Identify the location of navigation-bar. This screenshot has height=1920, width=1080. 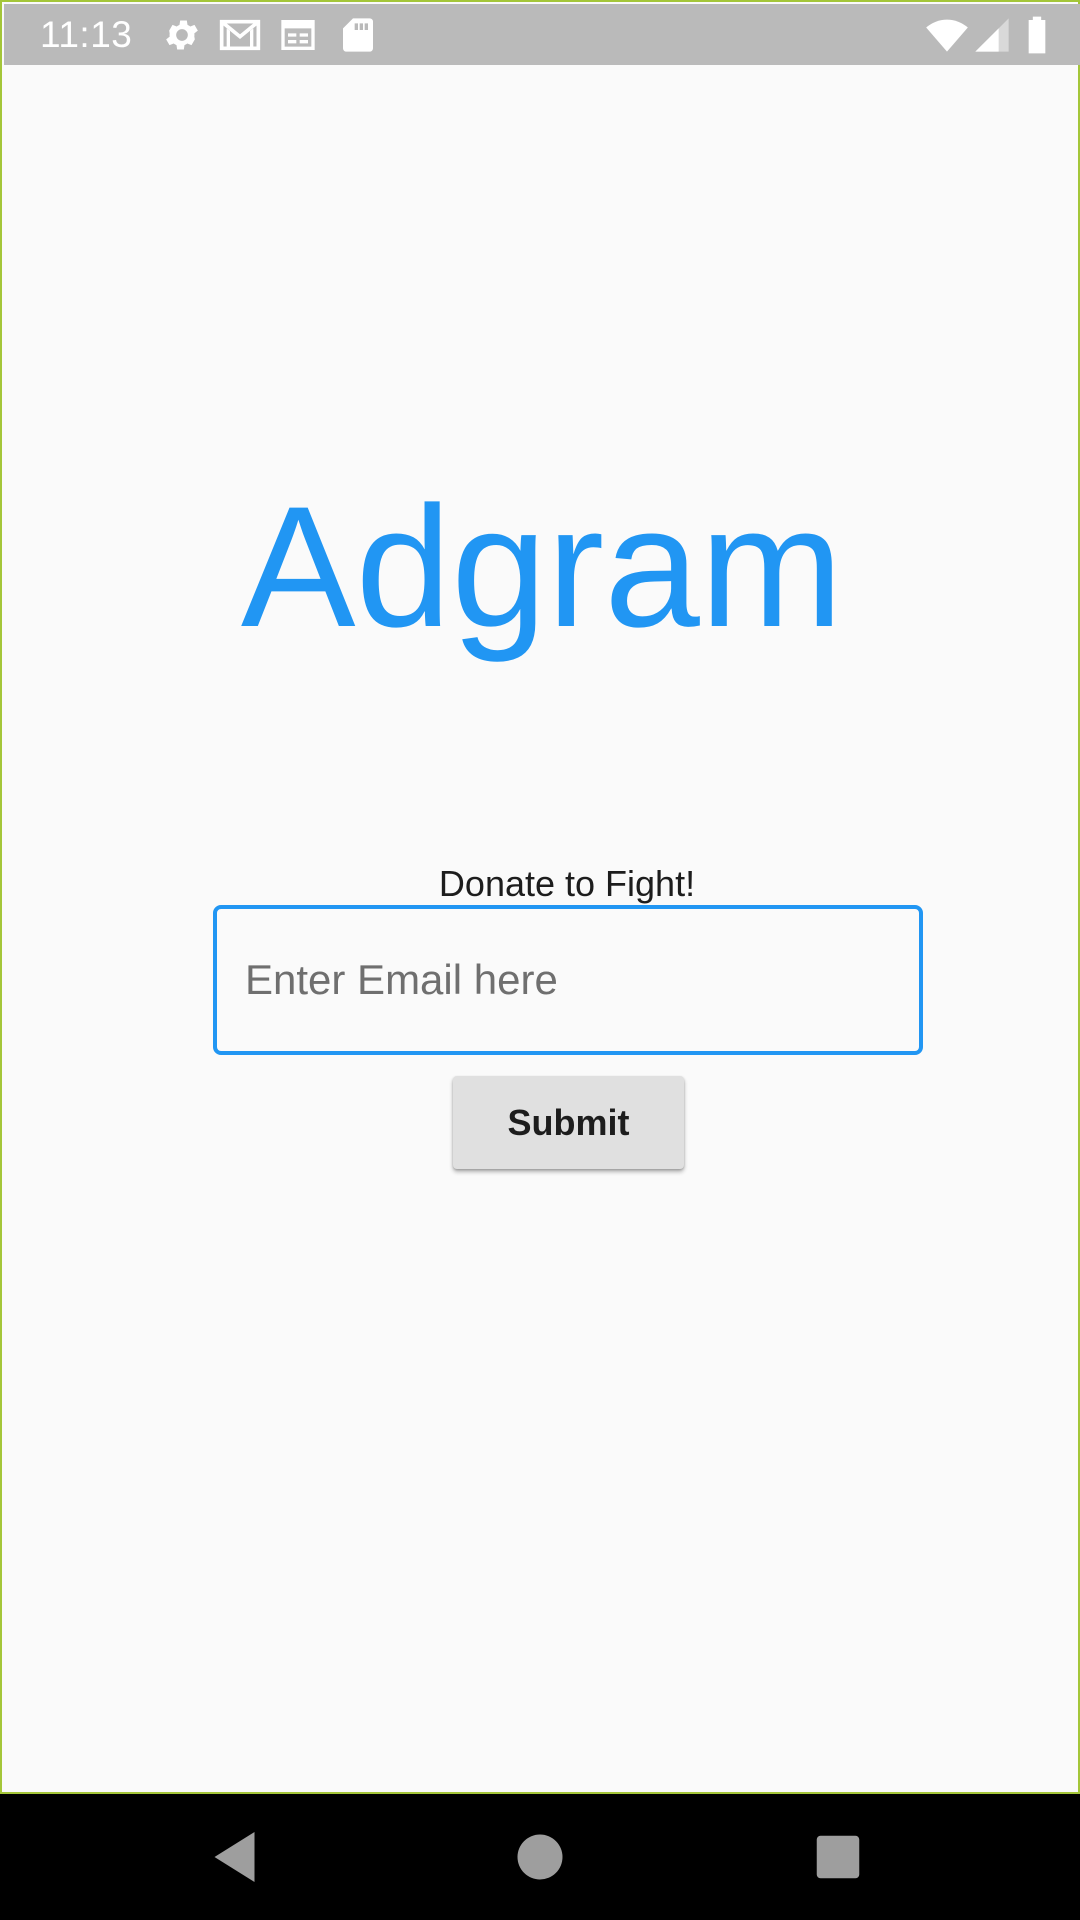
(540, 1857).